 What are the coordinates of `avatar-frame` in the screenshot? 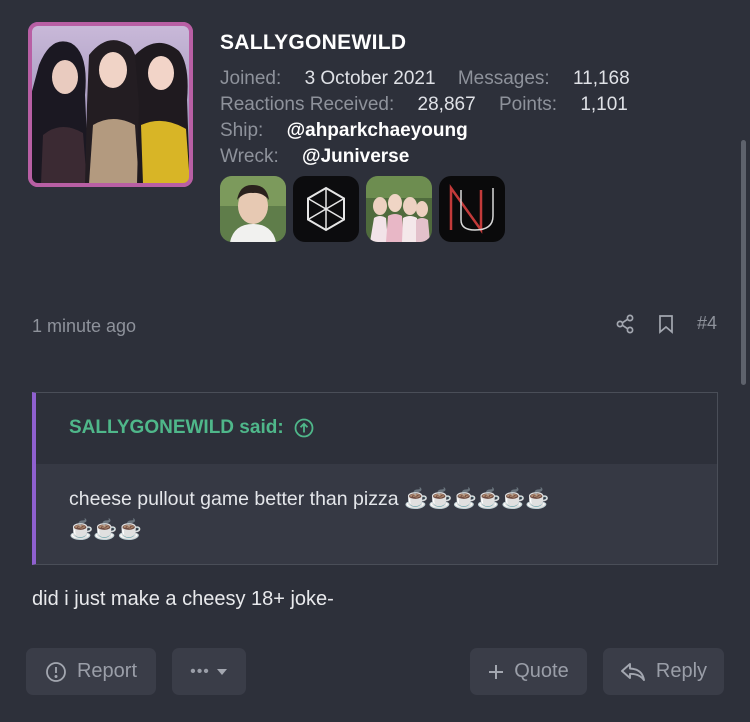 It's located at (110, 104).